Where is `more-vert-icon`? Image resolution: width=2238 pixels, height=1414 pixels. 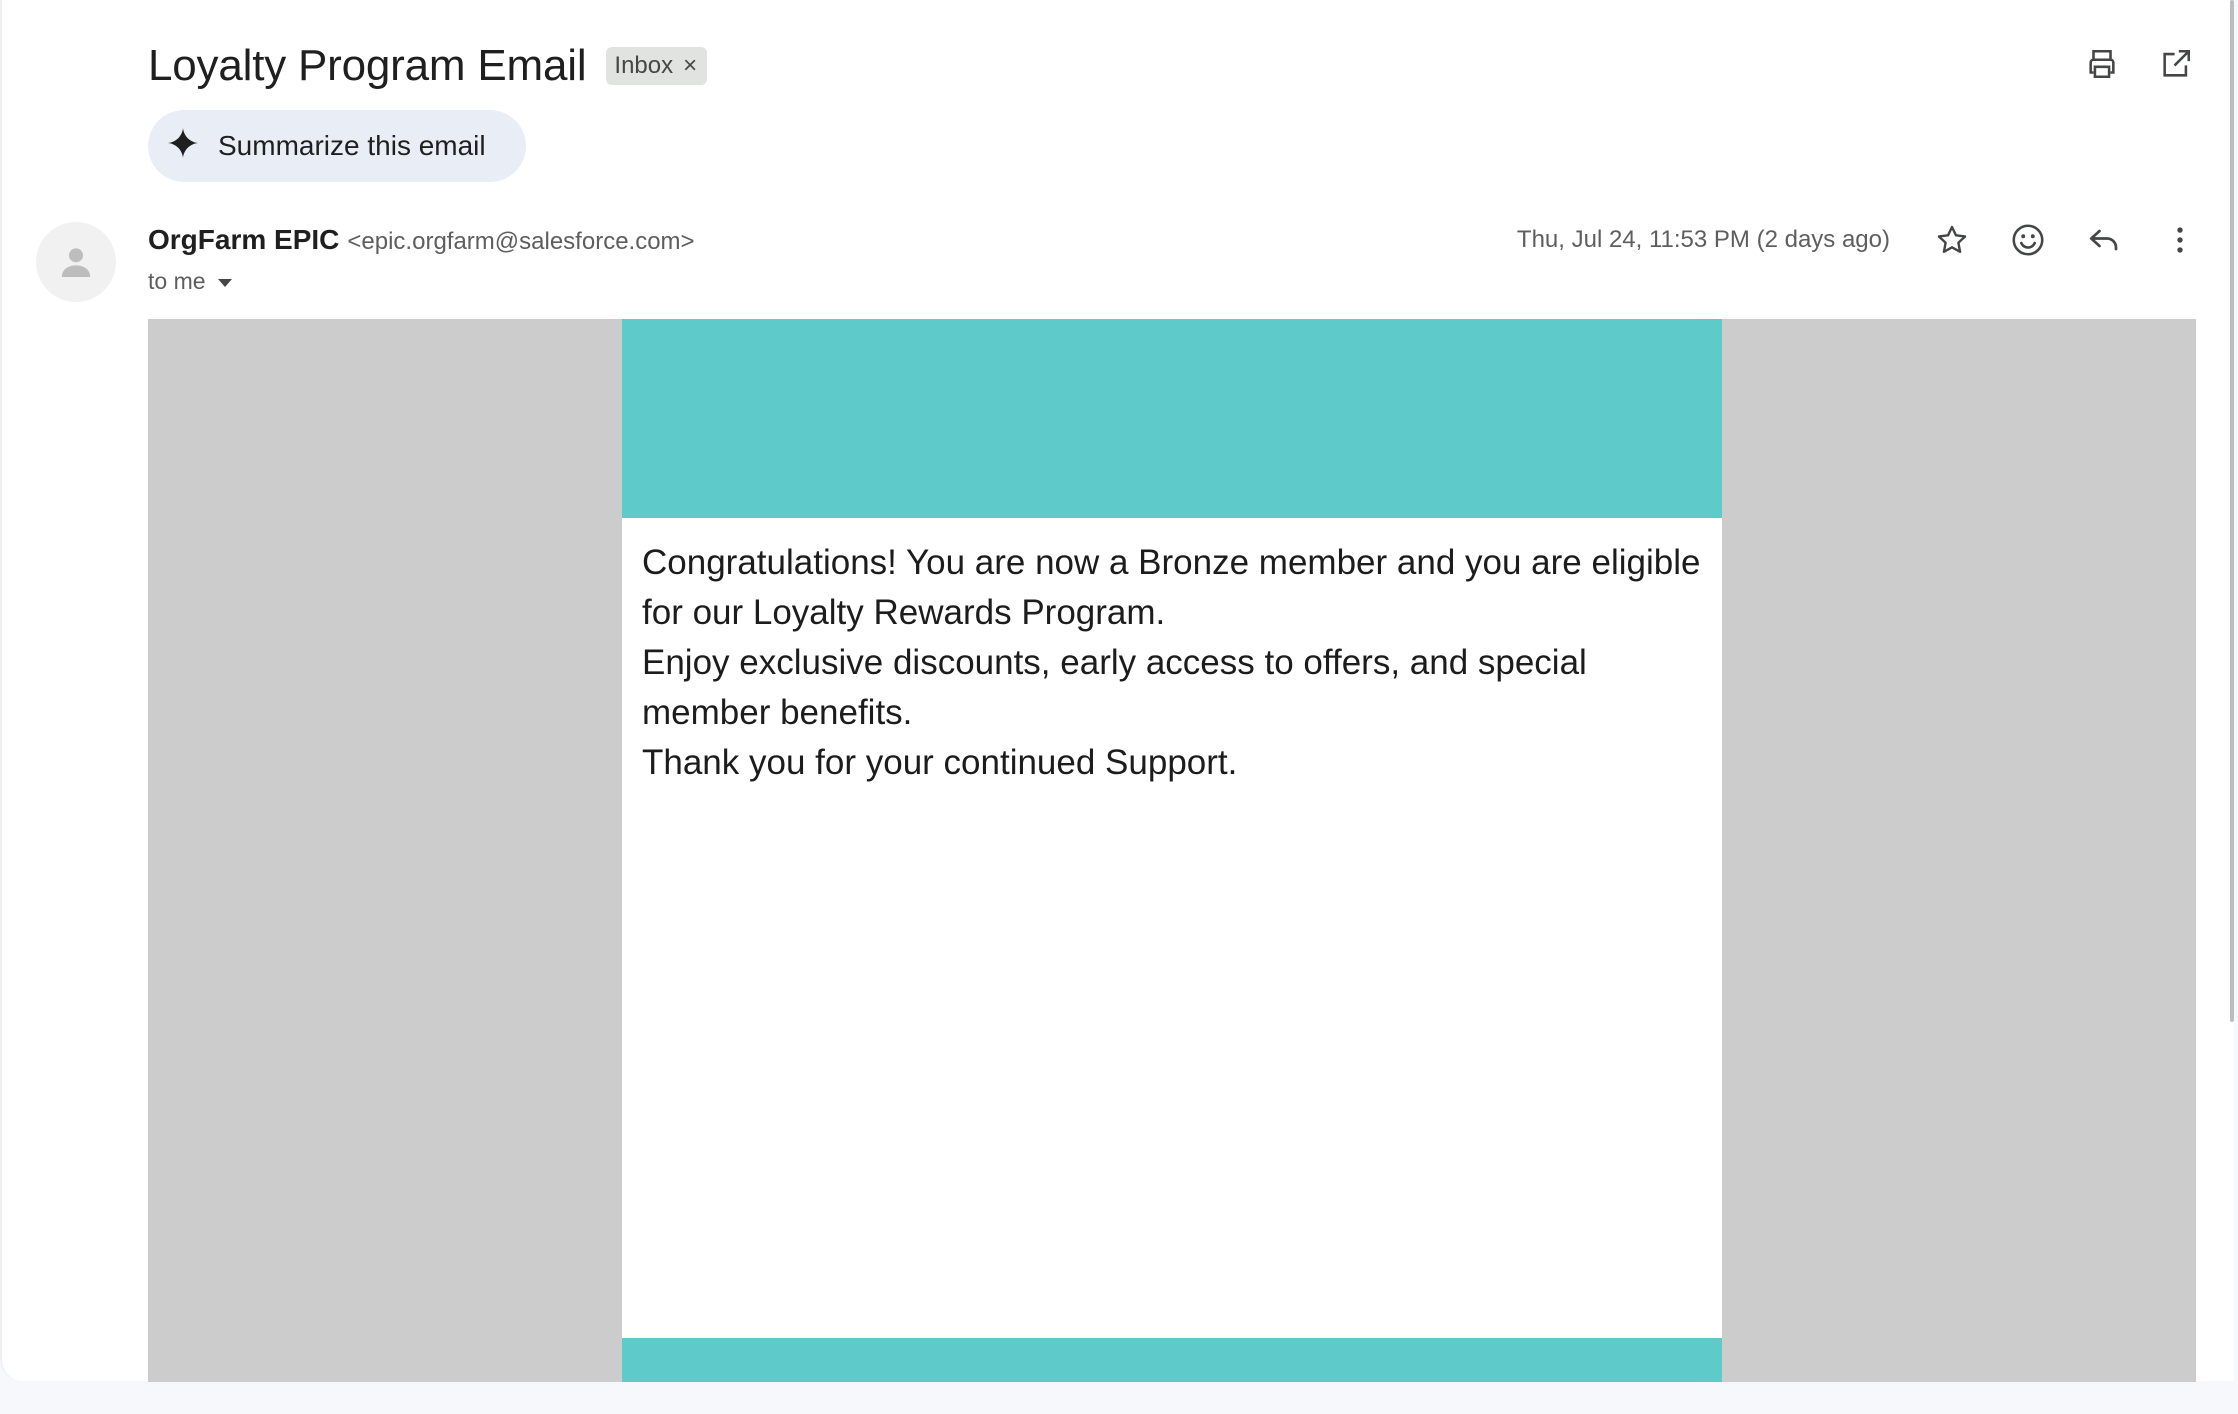 more-vert-icon is located at coordinates (2180, 240).